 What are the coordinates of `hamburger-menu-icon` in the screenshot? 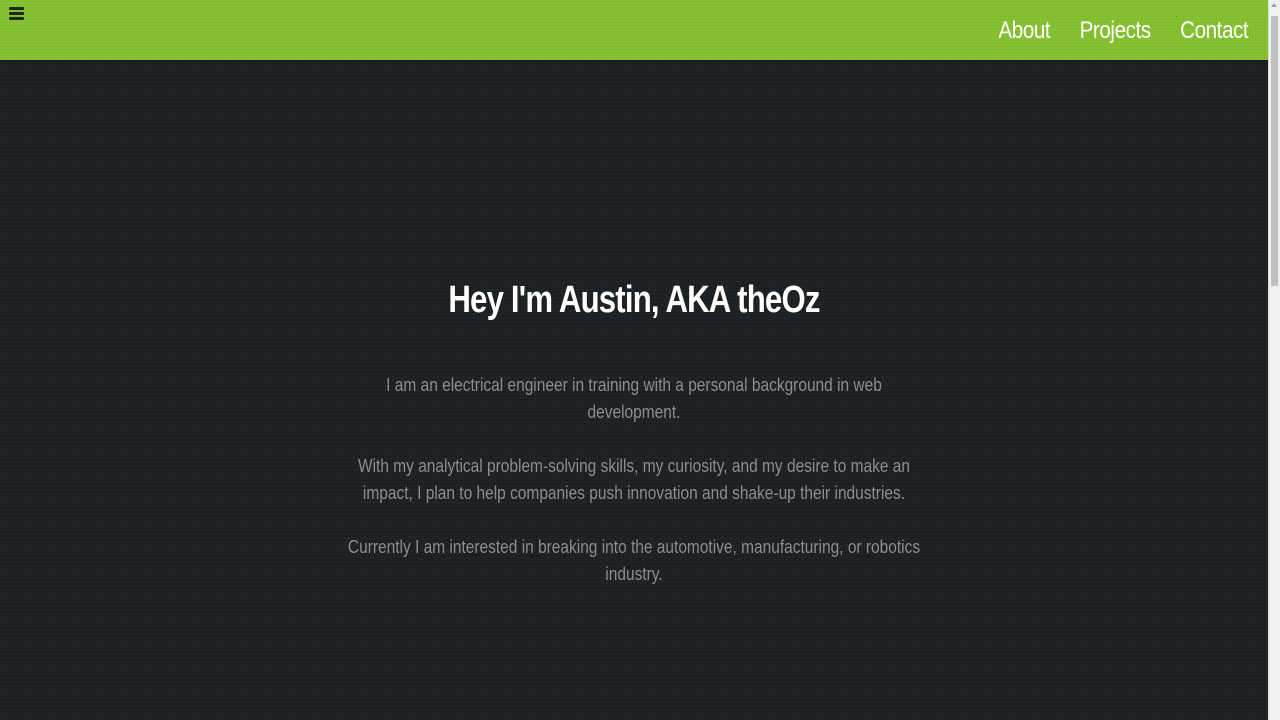 It's located at (17, 13).